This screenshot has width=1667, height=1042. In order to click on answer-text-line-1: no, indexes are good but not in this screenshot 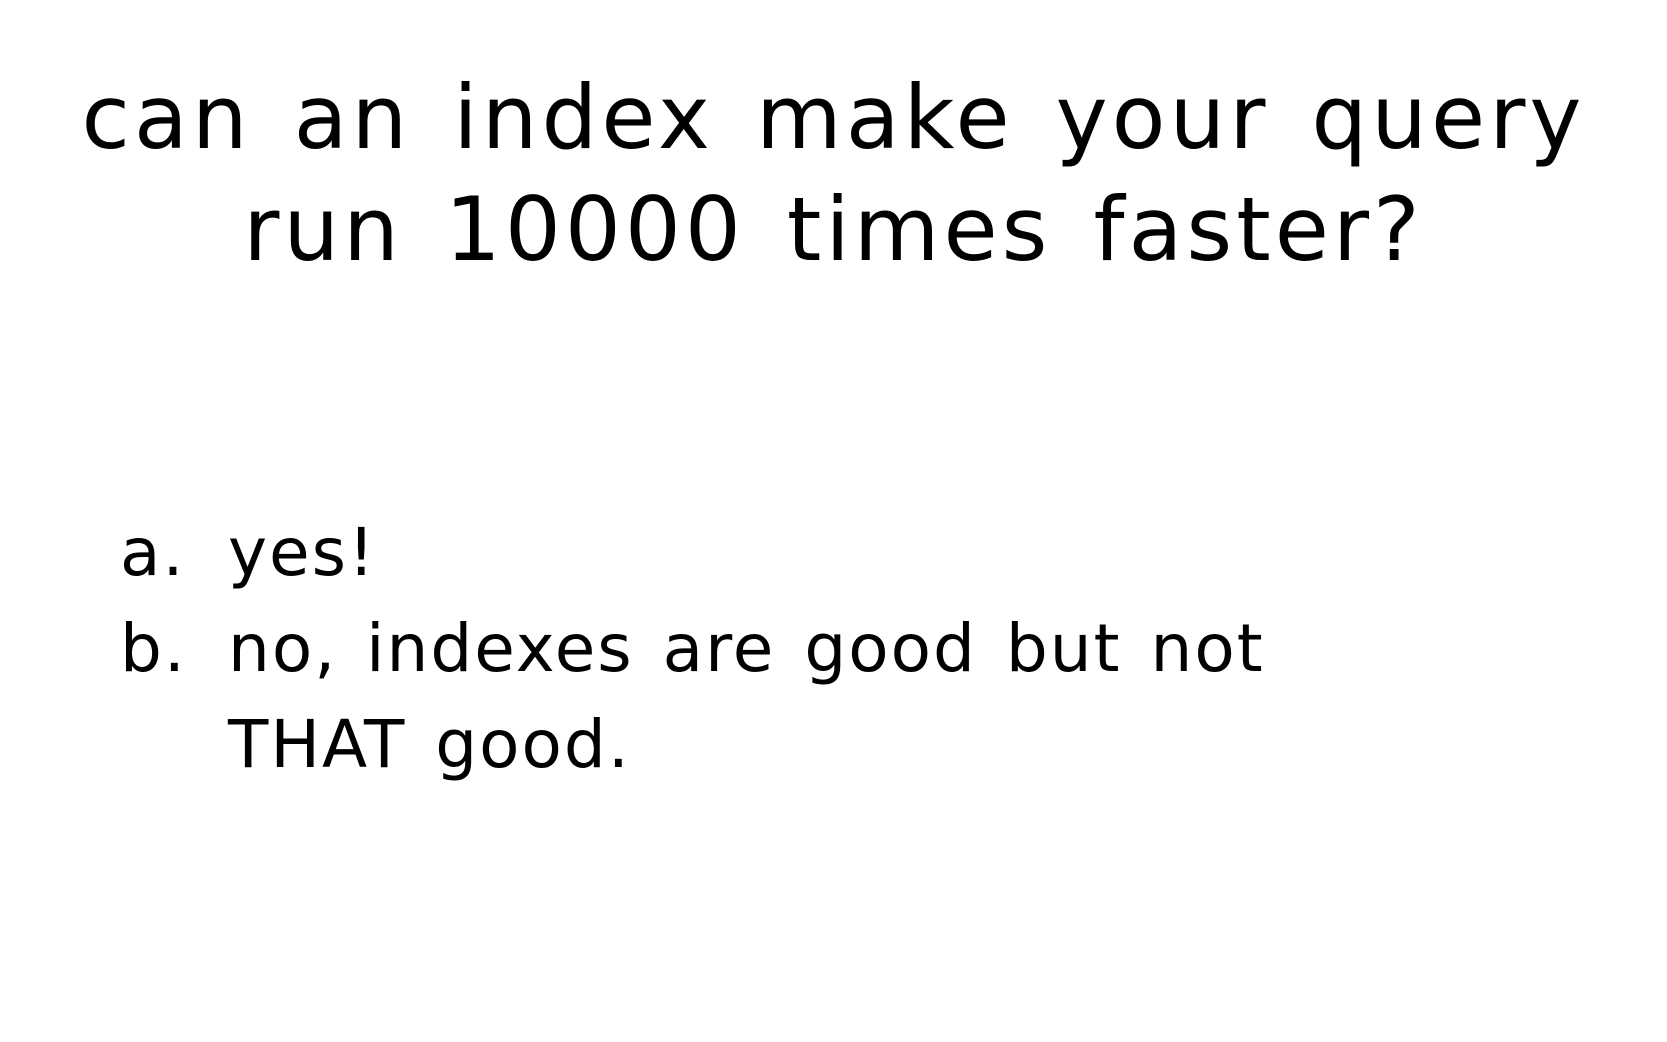, I will do `click(746, 648)`.